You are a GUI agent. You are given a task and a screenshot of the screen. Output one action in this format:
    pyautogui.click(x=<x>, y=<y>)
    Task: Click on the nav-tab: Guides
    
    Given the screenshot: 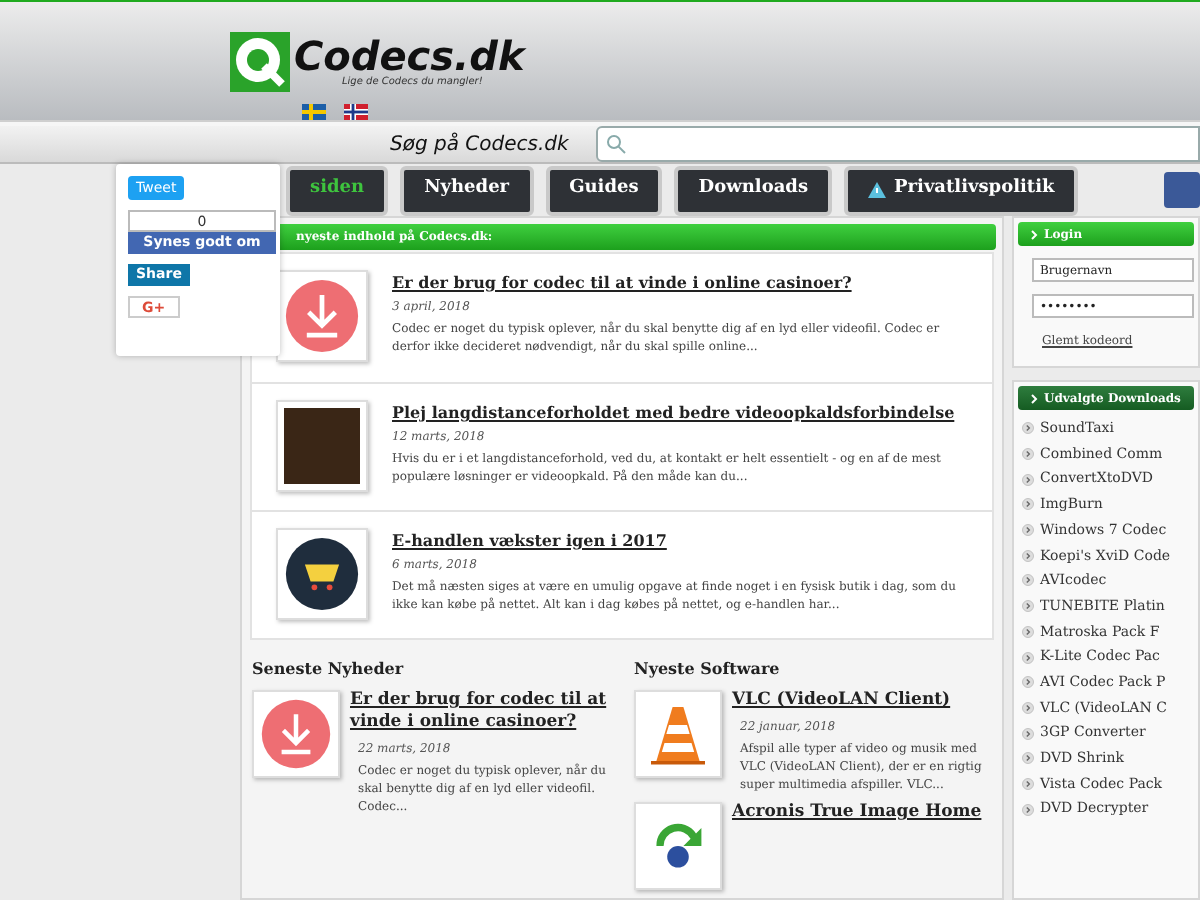 What is the action you would take?
    pyautogui.click(x=604, y=190)
    